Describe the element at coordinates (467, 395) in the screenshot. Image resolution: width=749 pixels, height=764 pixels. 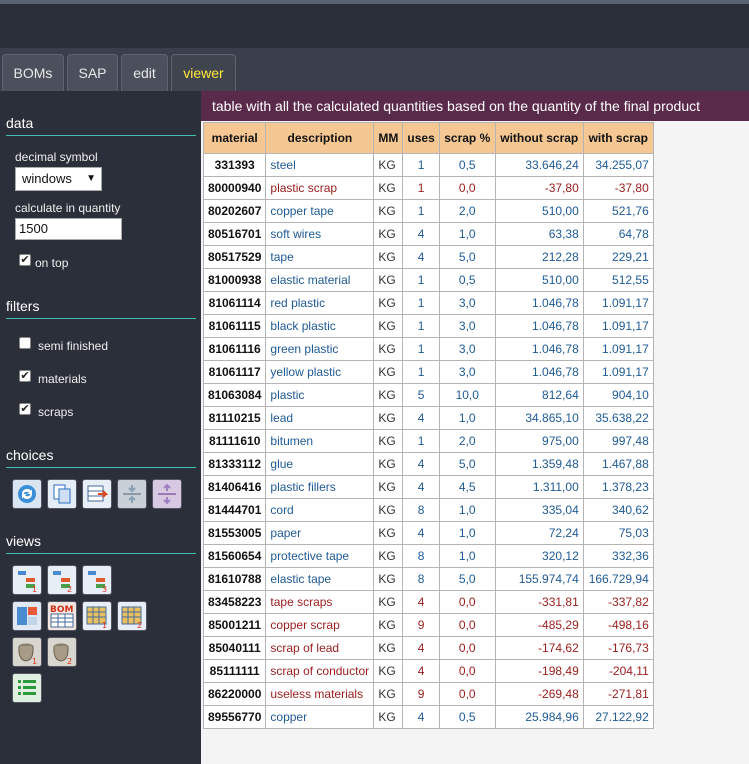
I see `scrap-percent-cell: 10,0` at that location.